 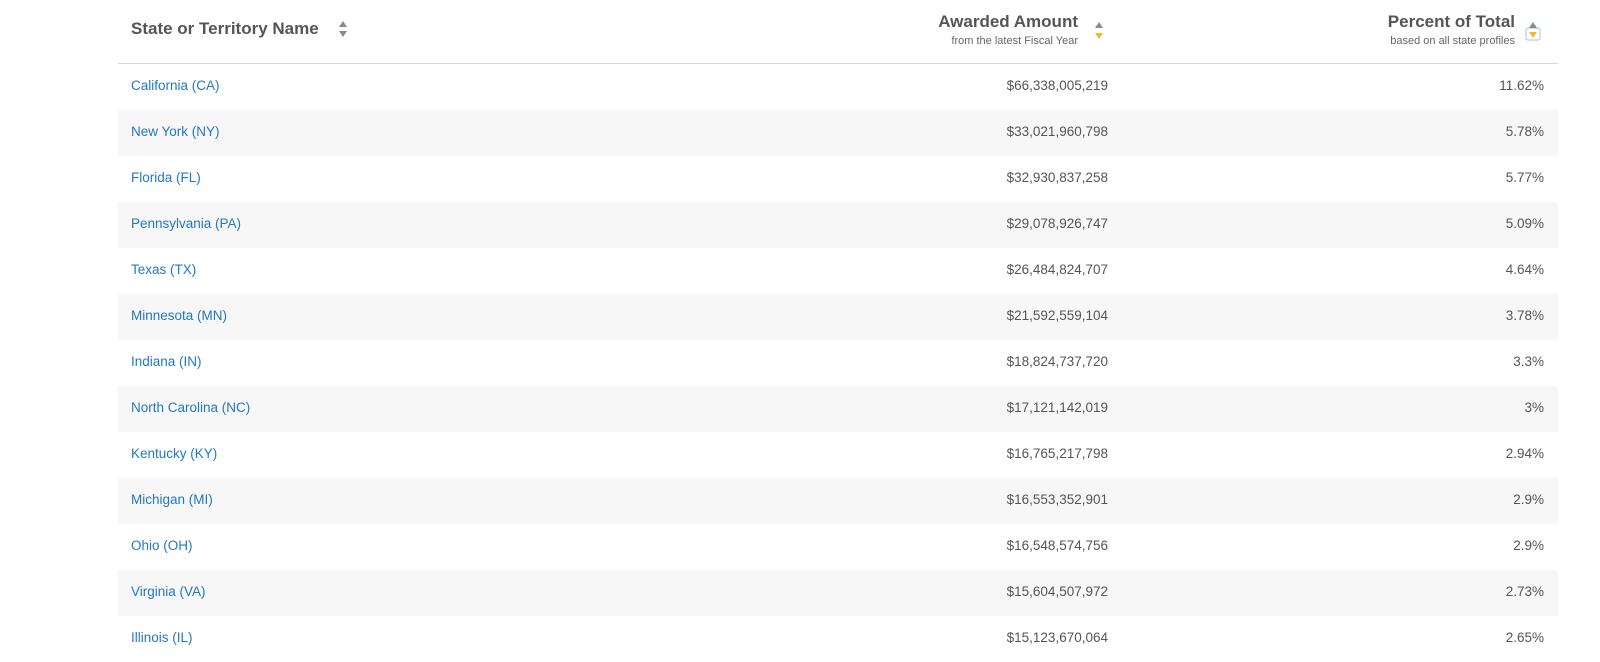 I want to click on awarded-amount-cell: $32,930,837,258, so click(x=1057, y=177).